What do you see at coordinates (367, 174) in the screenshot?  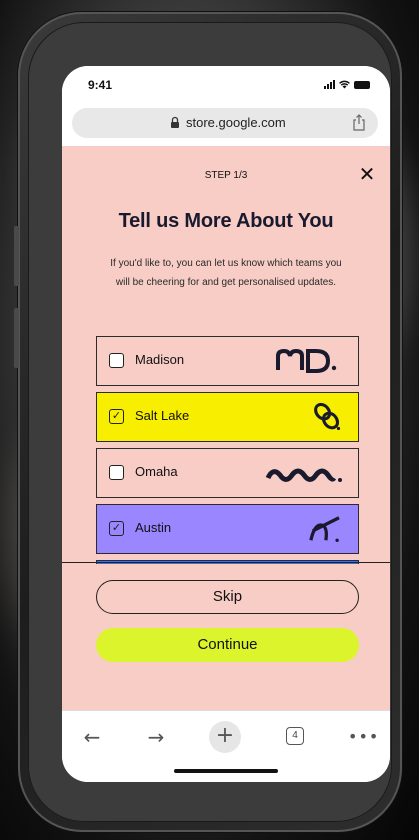 I see `close-button: ✕` at bounding box center [367, 174].